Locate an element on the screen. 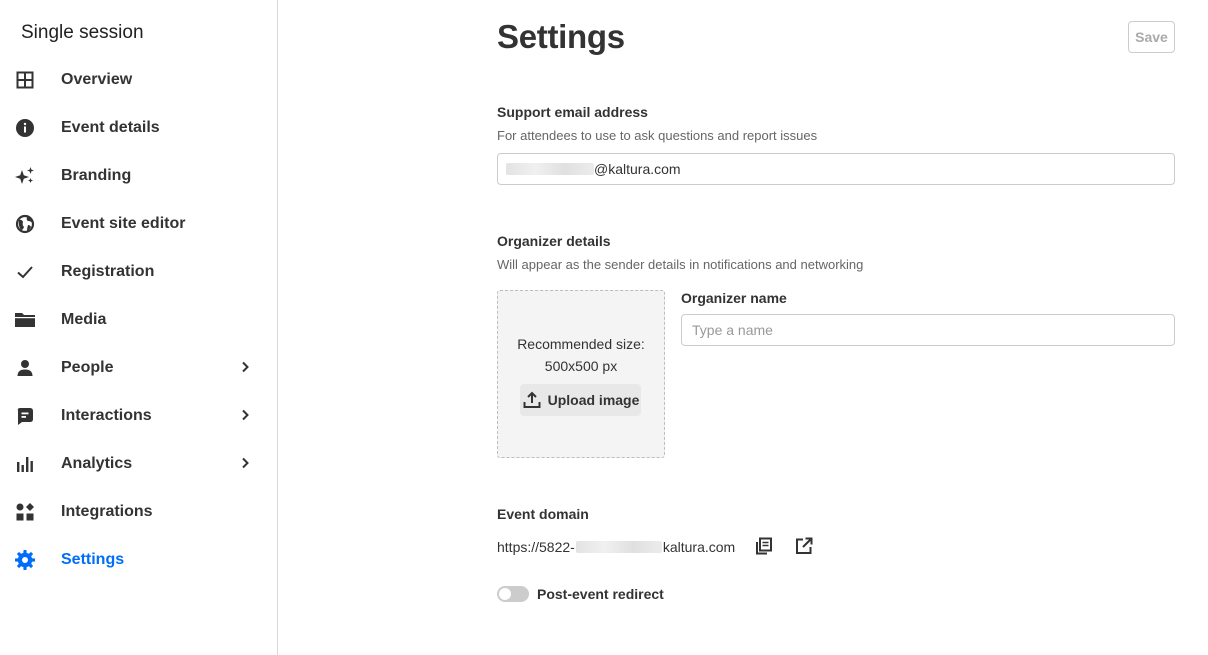 The width and height of the screenshot is (1208, 655). sidebar-item-label: Overview is located at coordinates (97, 79).